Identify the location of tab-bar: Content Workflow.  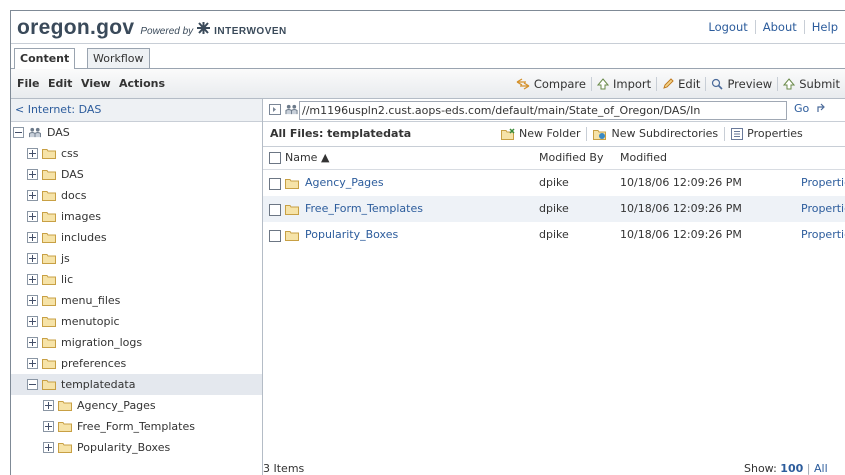
(428, 56).